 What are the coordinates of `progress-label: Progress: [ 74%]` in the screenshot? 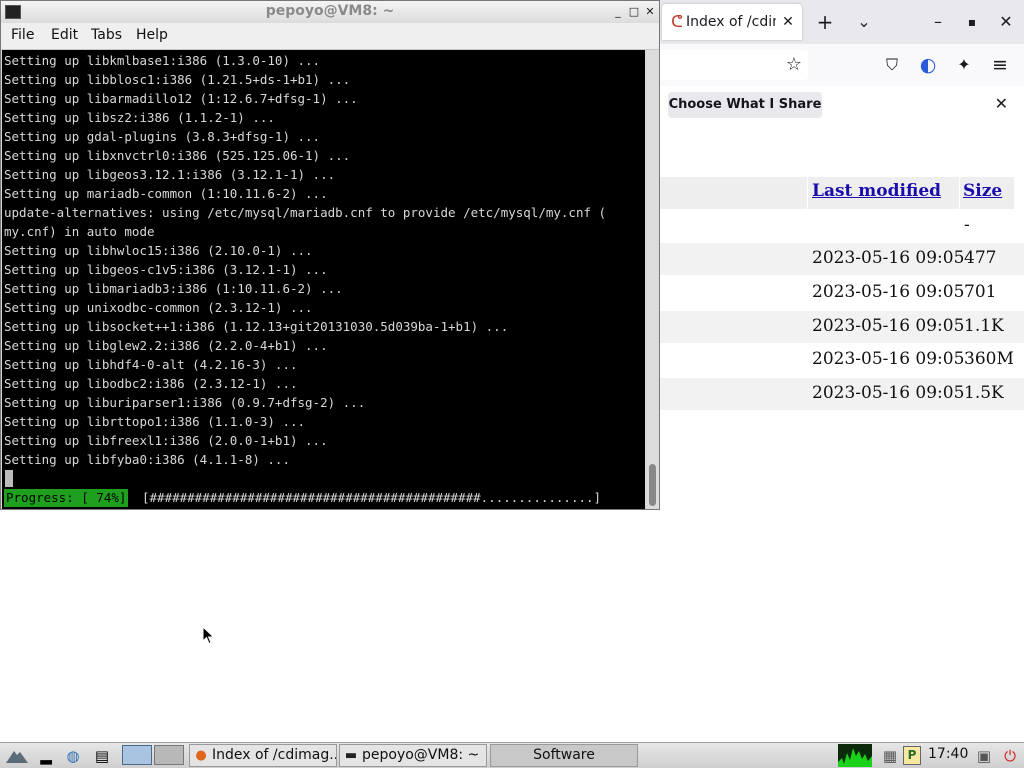 It's located at (66, 498).